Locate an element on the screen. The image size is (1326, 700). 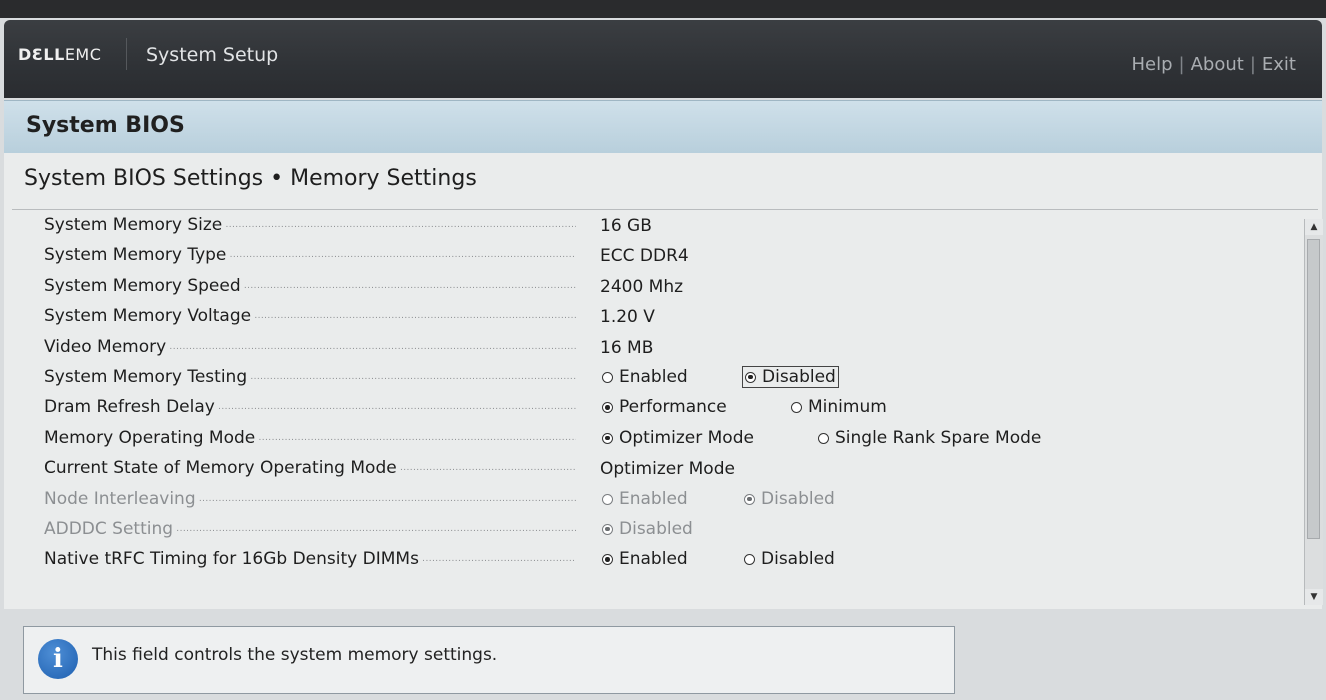
app-title: System Setup is located at coordinates (212, 55).